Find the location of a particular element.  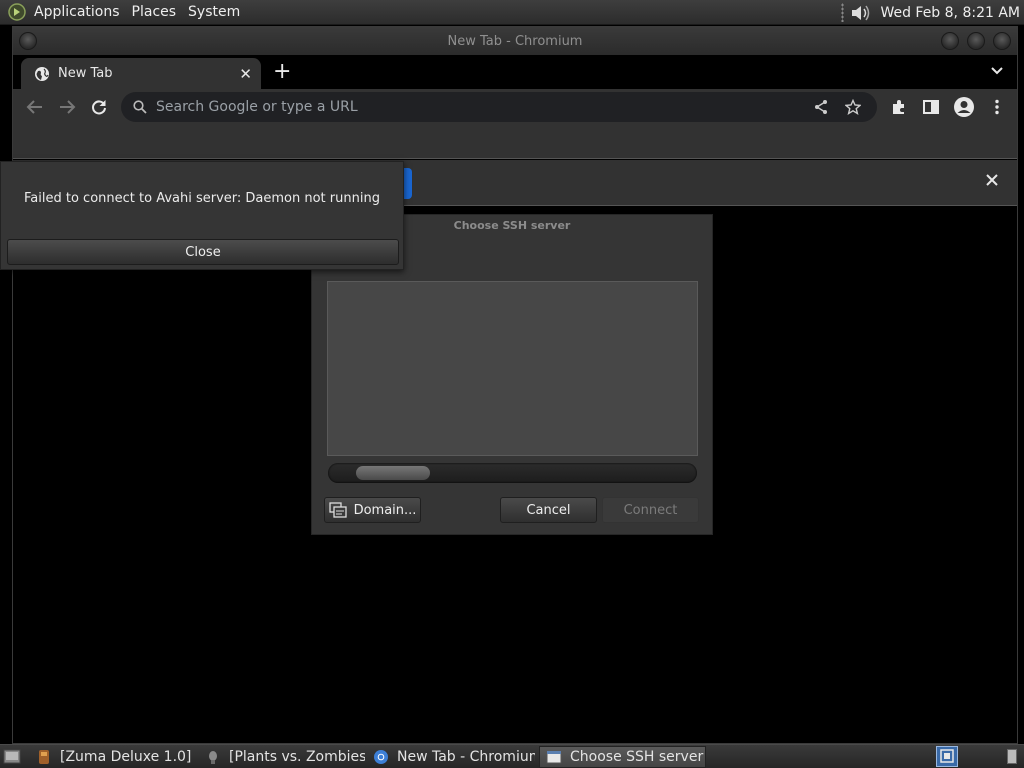

browser-toolbar: Search Google or type a URL is located at coordinates (515, 107).